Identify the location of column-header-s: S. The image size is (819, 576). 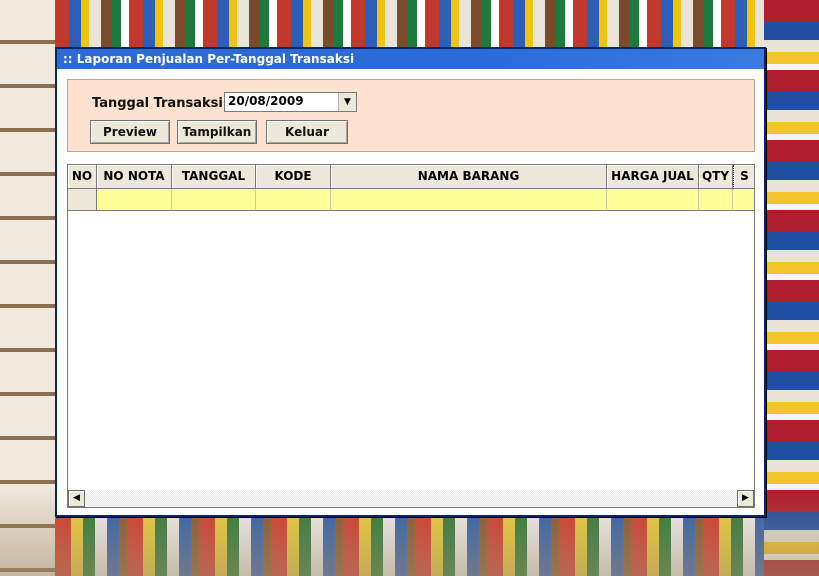
(743, 177).